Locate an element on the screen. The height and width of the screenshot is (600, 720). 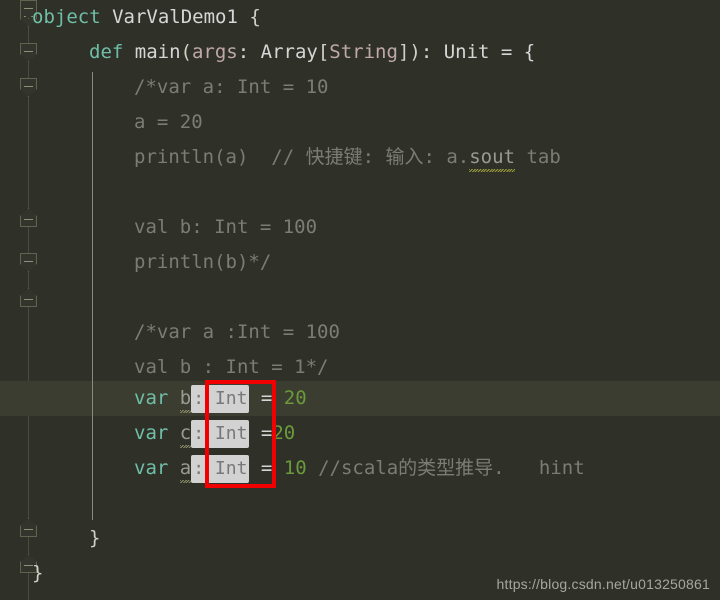
variable-name-c: c is located at coordinates (185, 433).